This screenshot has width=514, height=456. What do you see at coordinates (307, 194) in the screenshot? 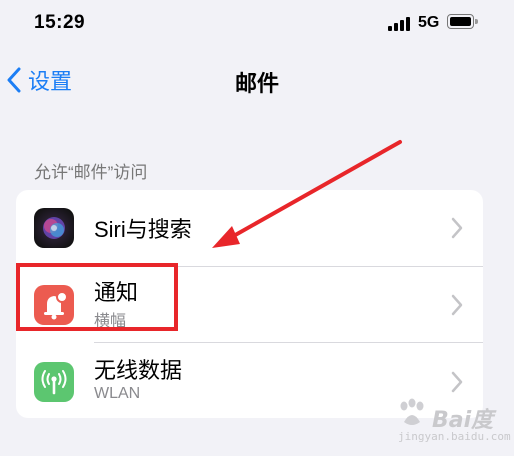
I see `annotation-arrow-icon` at bounding box center [307, 194].